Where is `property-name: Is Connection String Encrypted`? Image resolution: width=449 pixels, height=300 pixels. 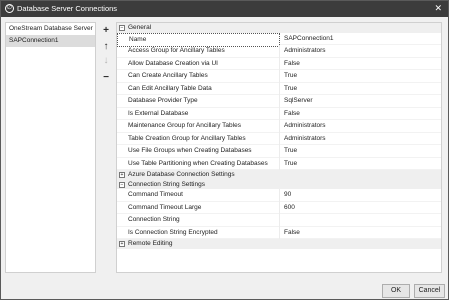
property-name: Is Connection String Encrypted is located at coordinates (198, 232).